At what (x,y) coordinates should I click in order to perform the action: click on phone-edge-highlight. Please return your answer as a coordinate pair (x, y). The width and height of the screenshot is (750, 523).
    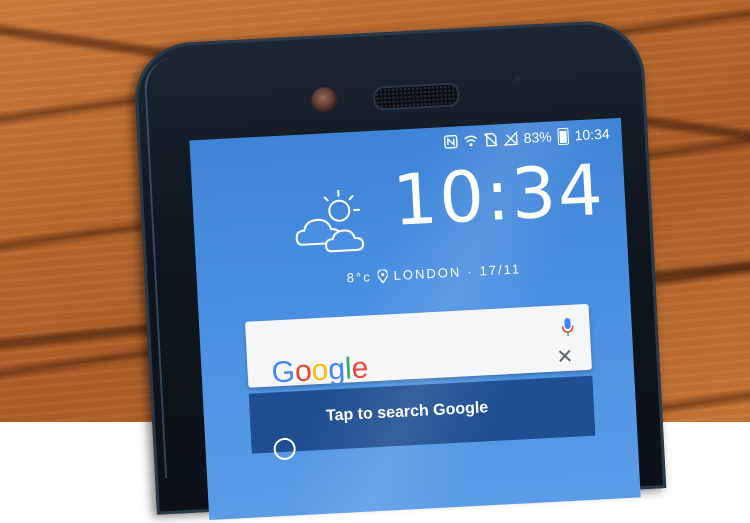
    Looking at the image, I should click on (170, 267).